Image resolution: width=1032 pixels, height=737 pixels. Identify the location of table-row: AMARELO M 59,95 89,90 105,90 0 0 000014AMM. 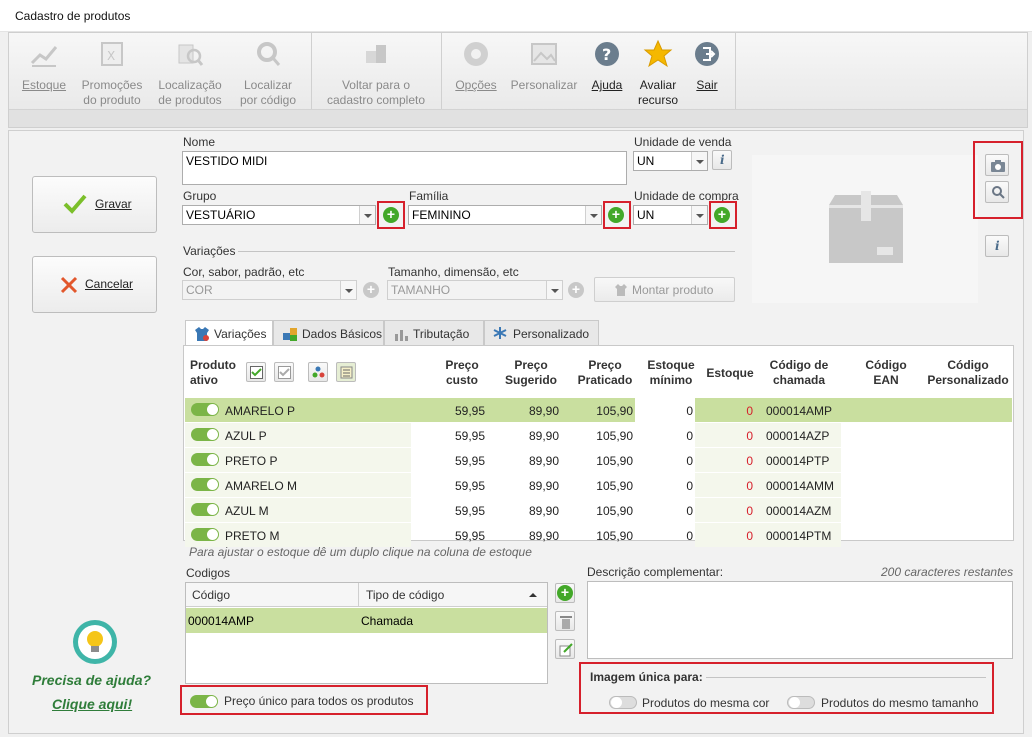
(598, 485).